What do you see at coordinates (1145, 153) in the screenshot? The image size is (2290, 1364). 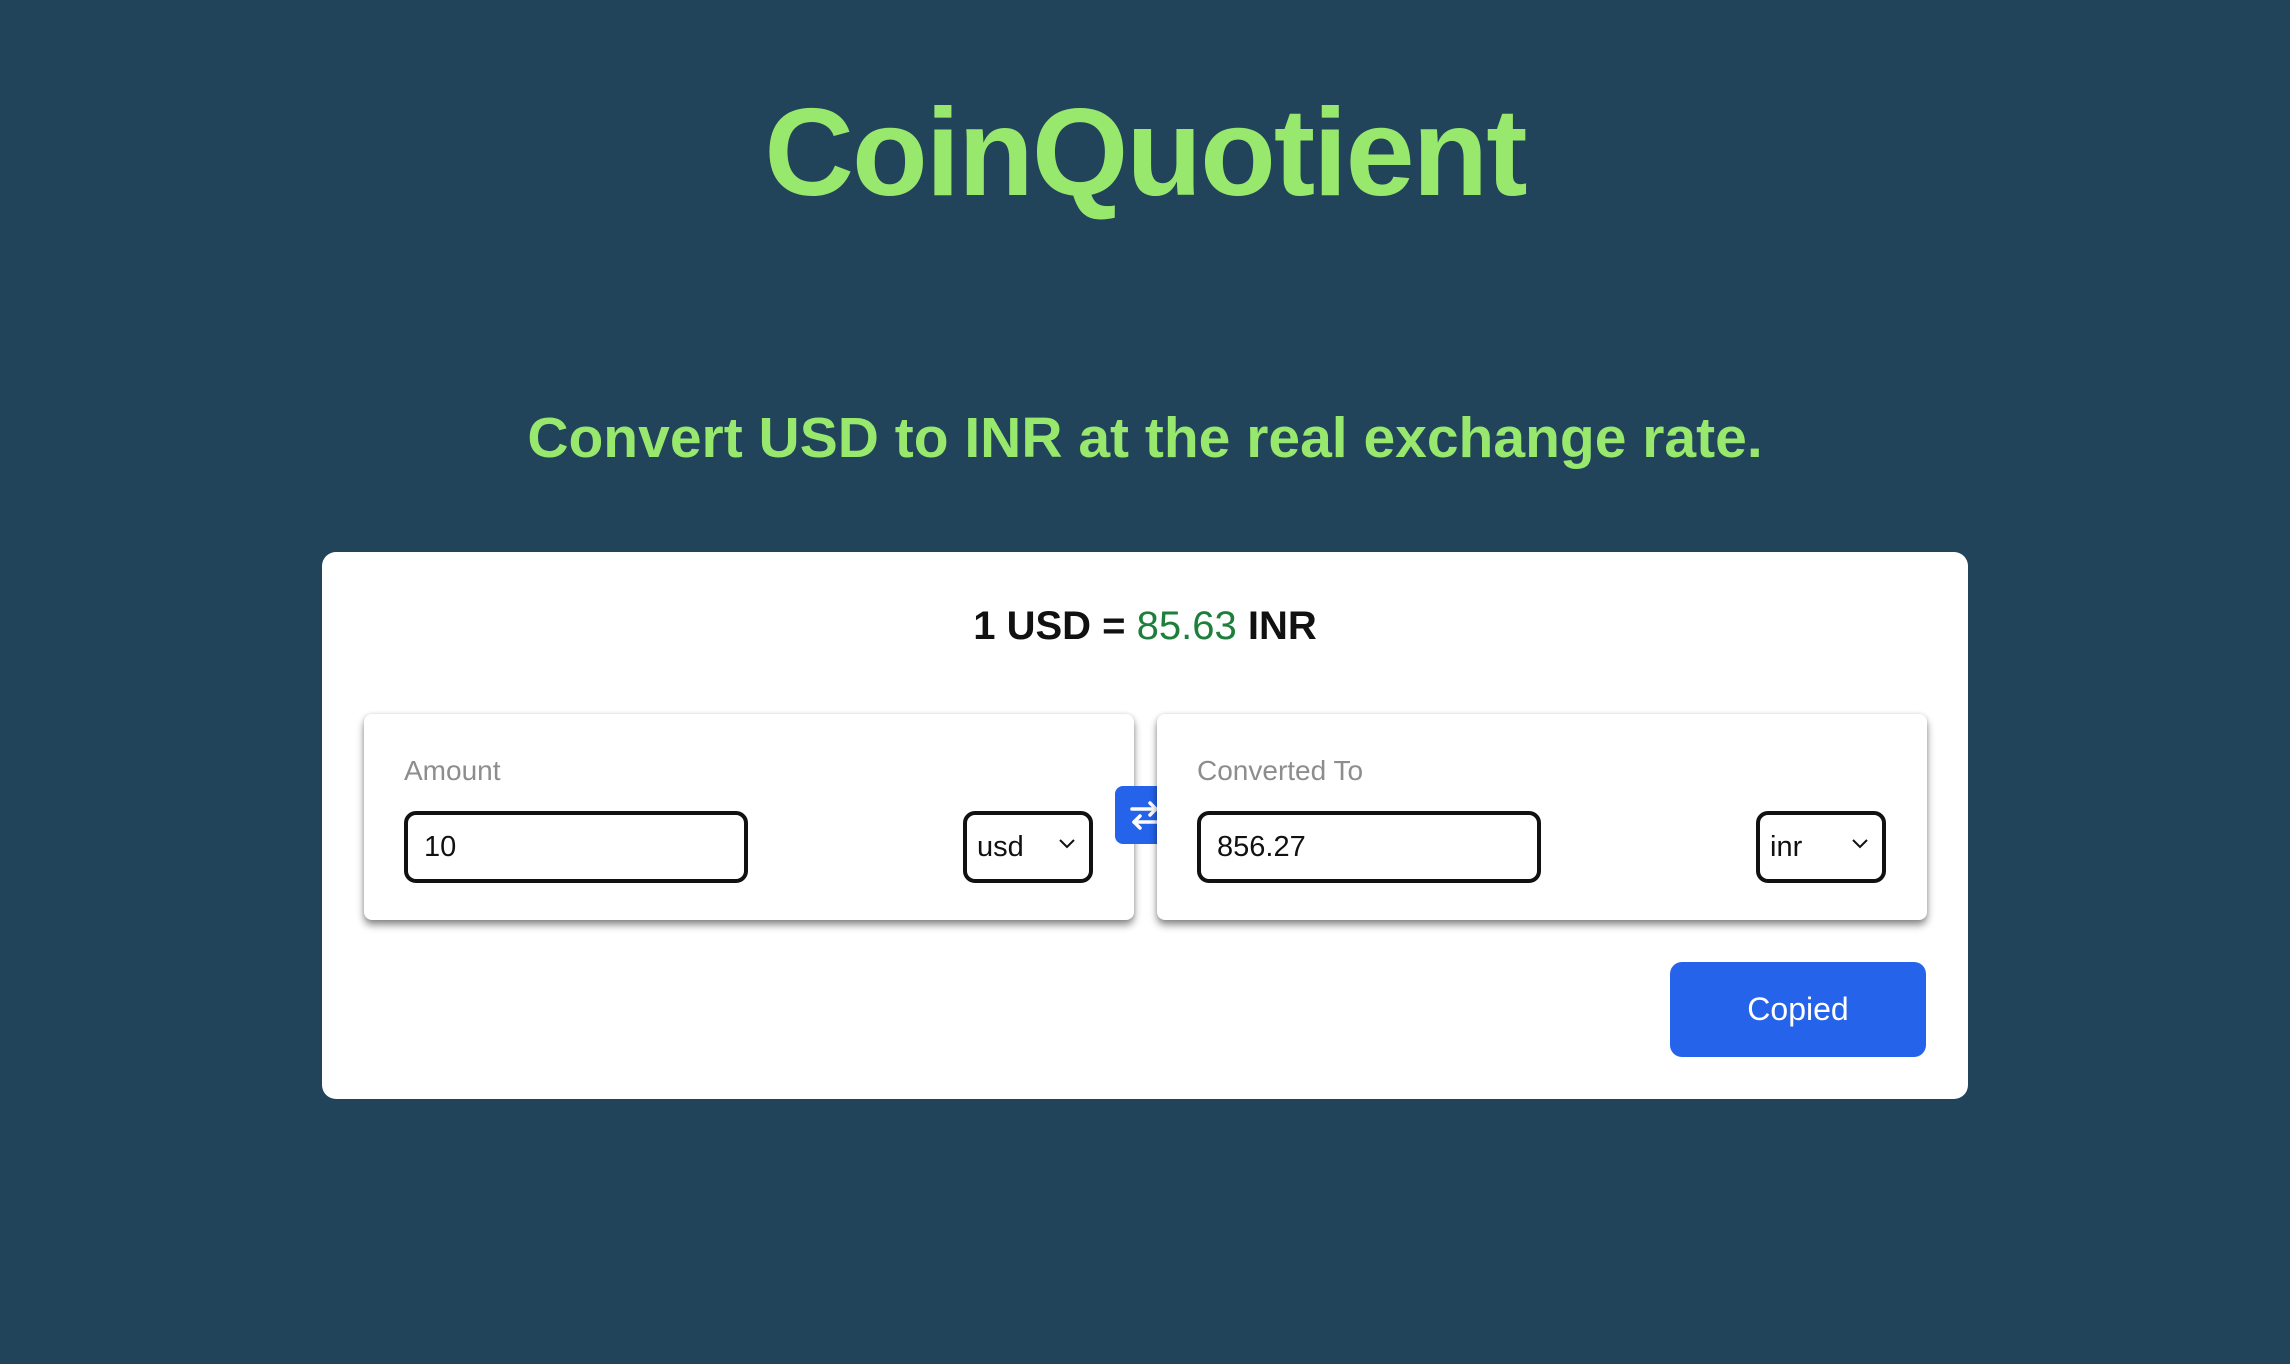 I see `app-title: CoinQuotient` at bounding box center [1145, 153].